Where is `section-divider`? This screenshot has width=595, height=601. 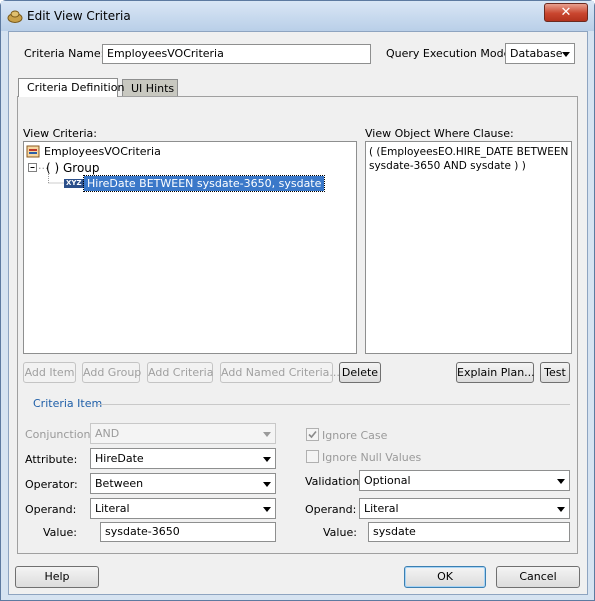
section-divider is located at coordinates (334, 404).